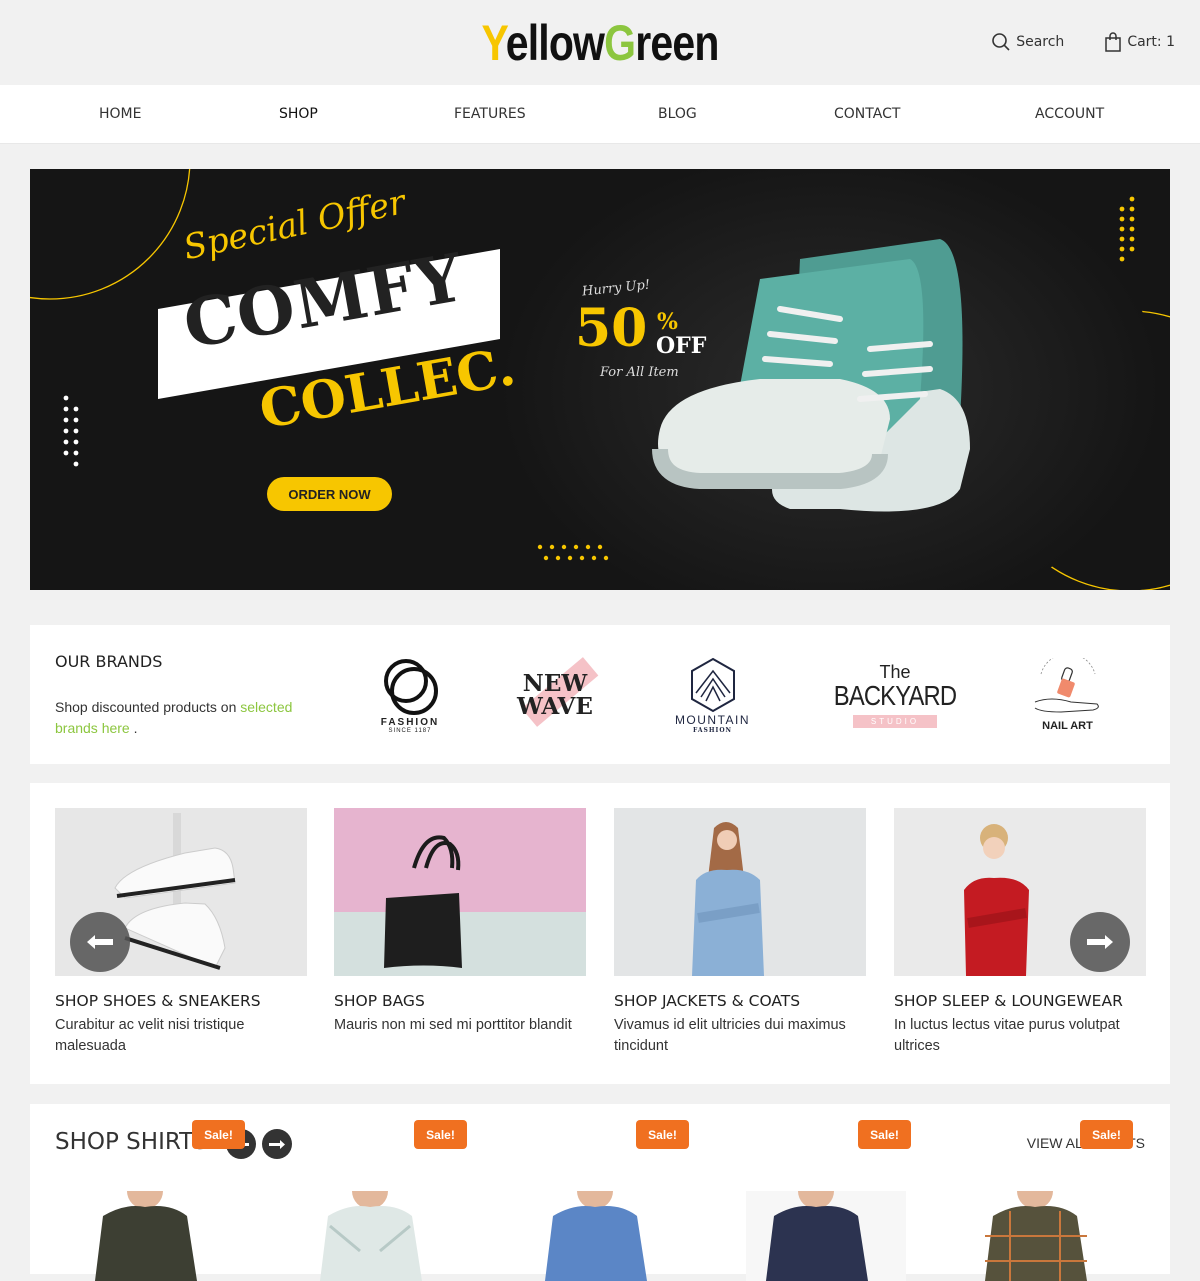 This screenshot has width=1200, height=1281. I want to click on brand-logo-fashion: FASHION SINCE 1187, so click(410, 695).